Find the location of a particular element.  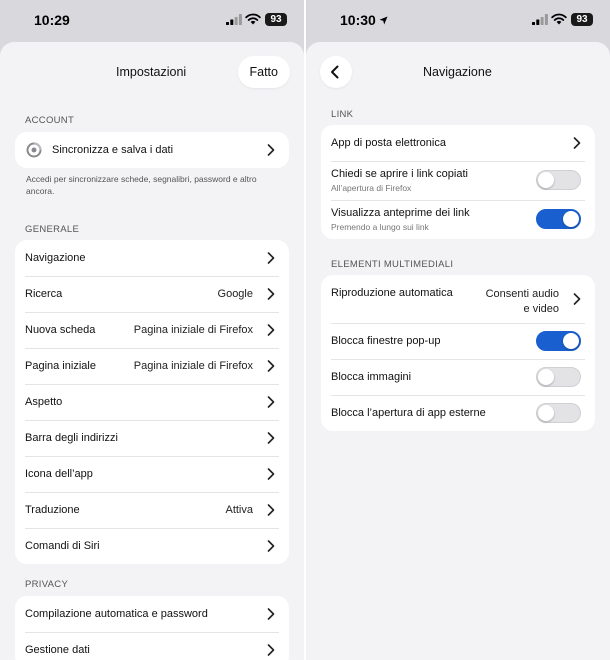

status-time: 10:30 is located at coordinates (364, 20).